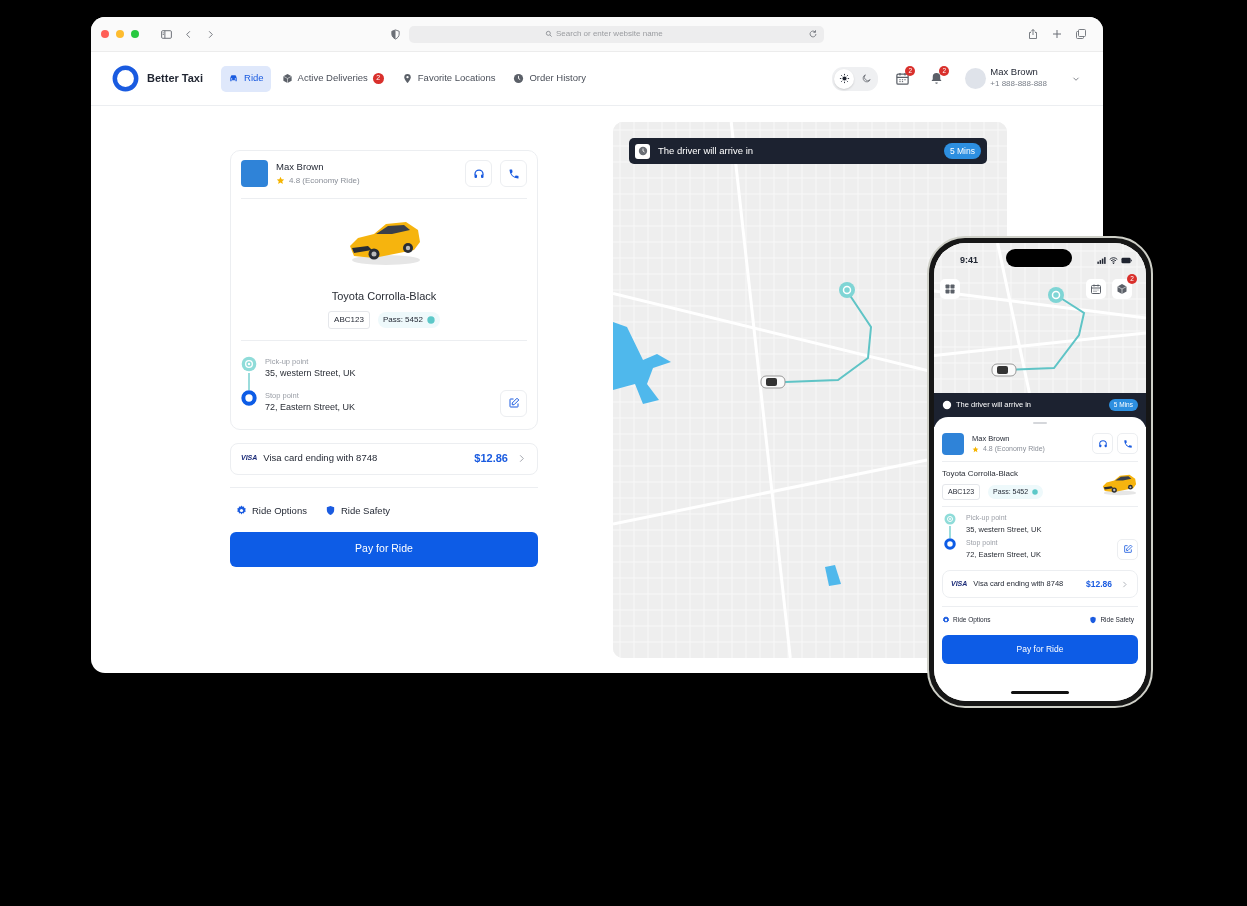 The image size is (1247, 906). Describe the element at coordinates (175, 79) in the screenshot. I see `brand-name: Better Taxi` at that location.